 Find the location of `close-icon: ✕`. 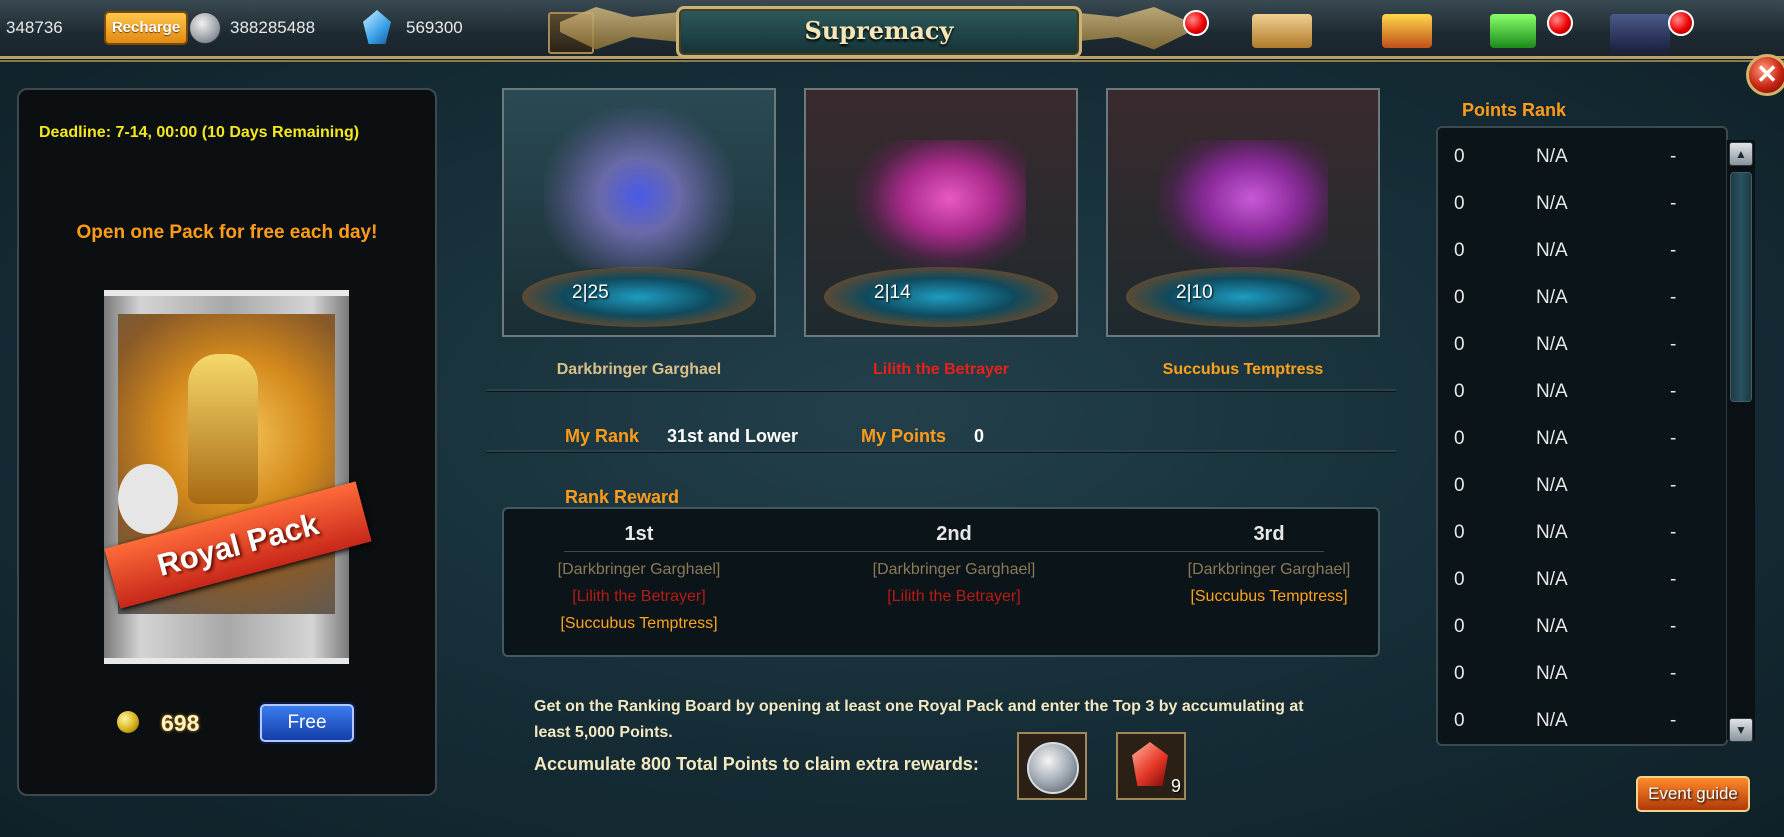

close-icon: ✕ is located at coordinates (1765, 75).